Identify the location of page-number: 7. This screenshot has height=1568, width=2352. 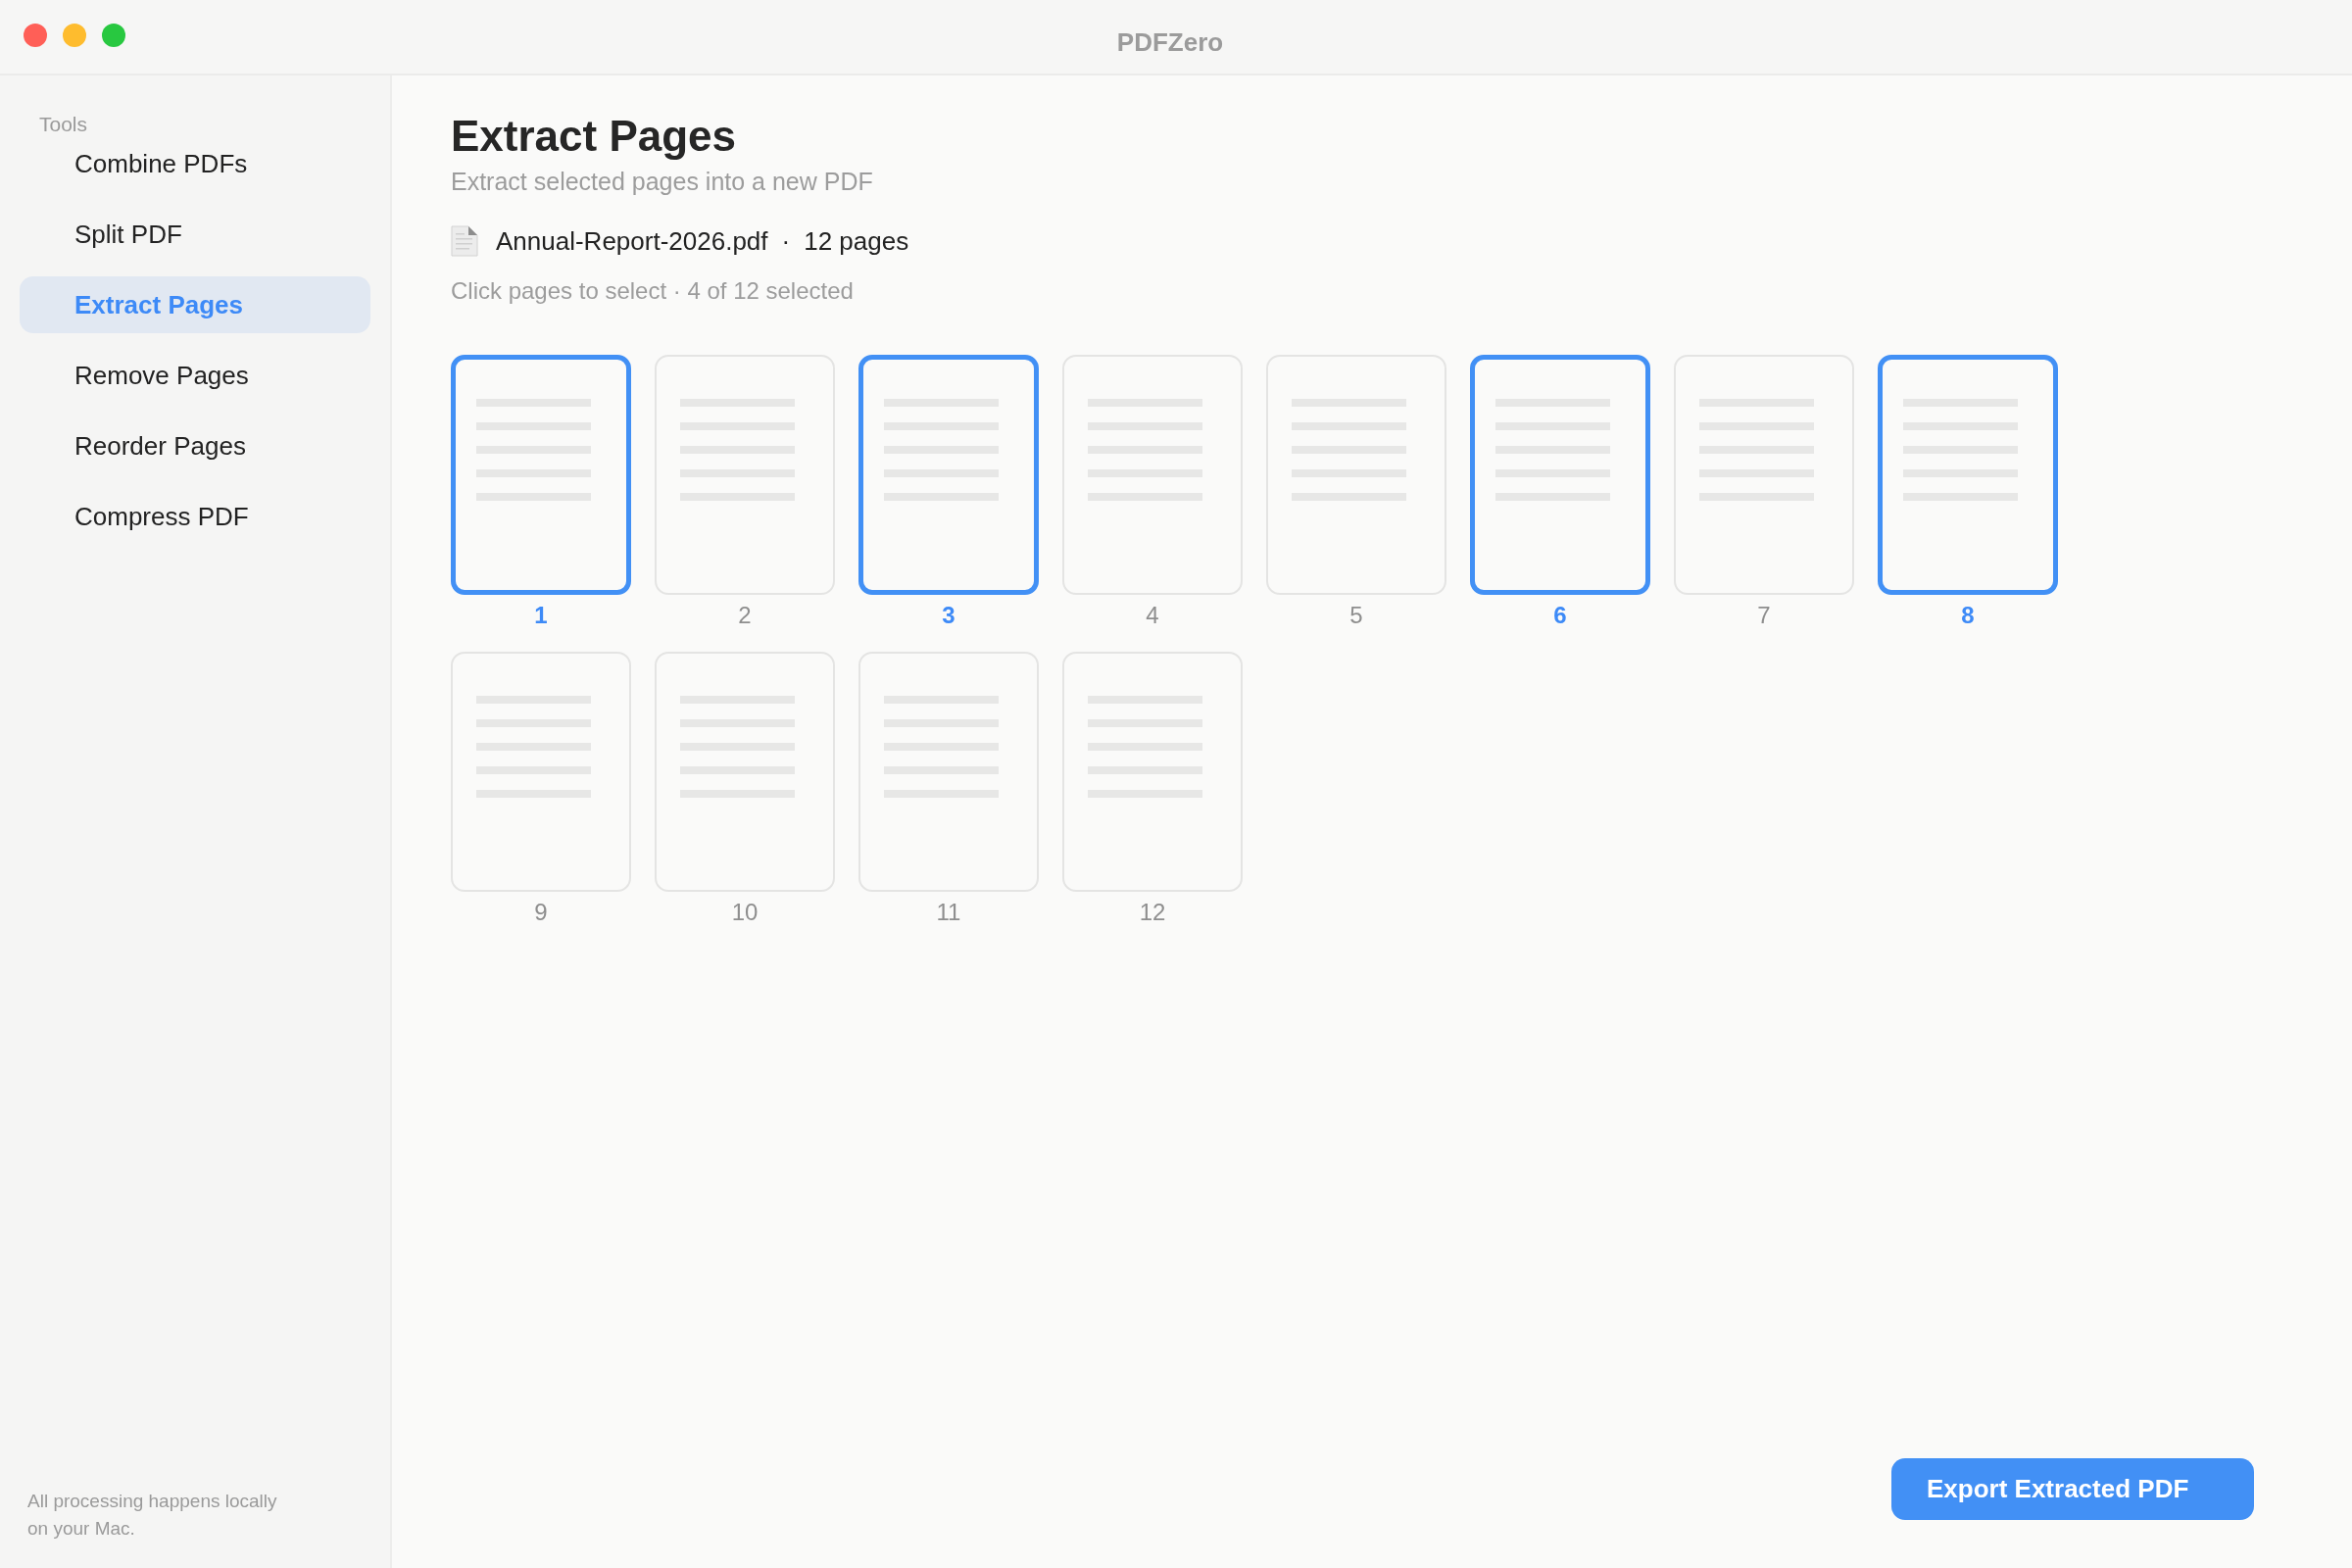
(1764, 615).